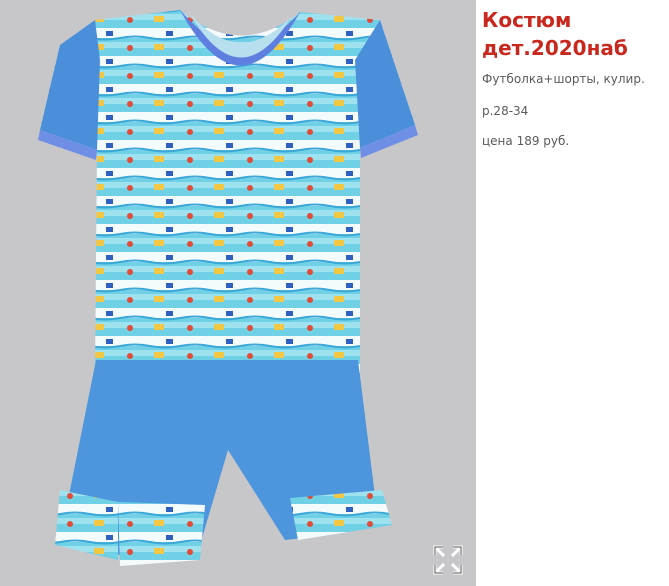  Describe the element at coordinates (526, 141) in the screenshot. I see `product-price: цена 189 руб.` at that location.